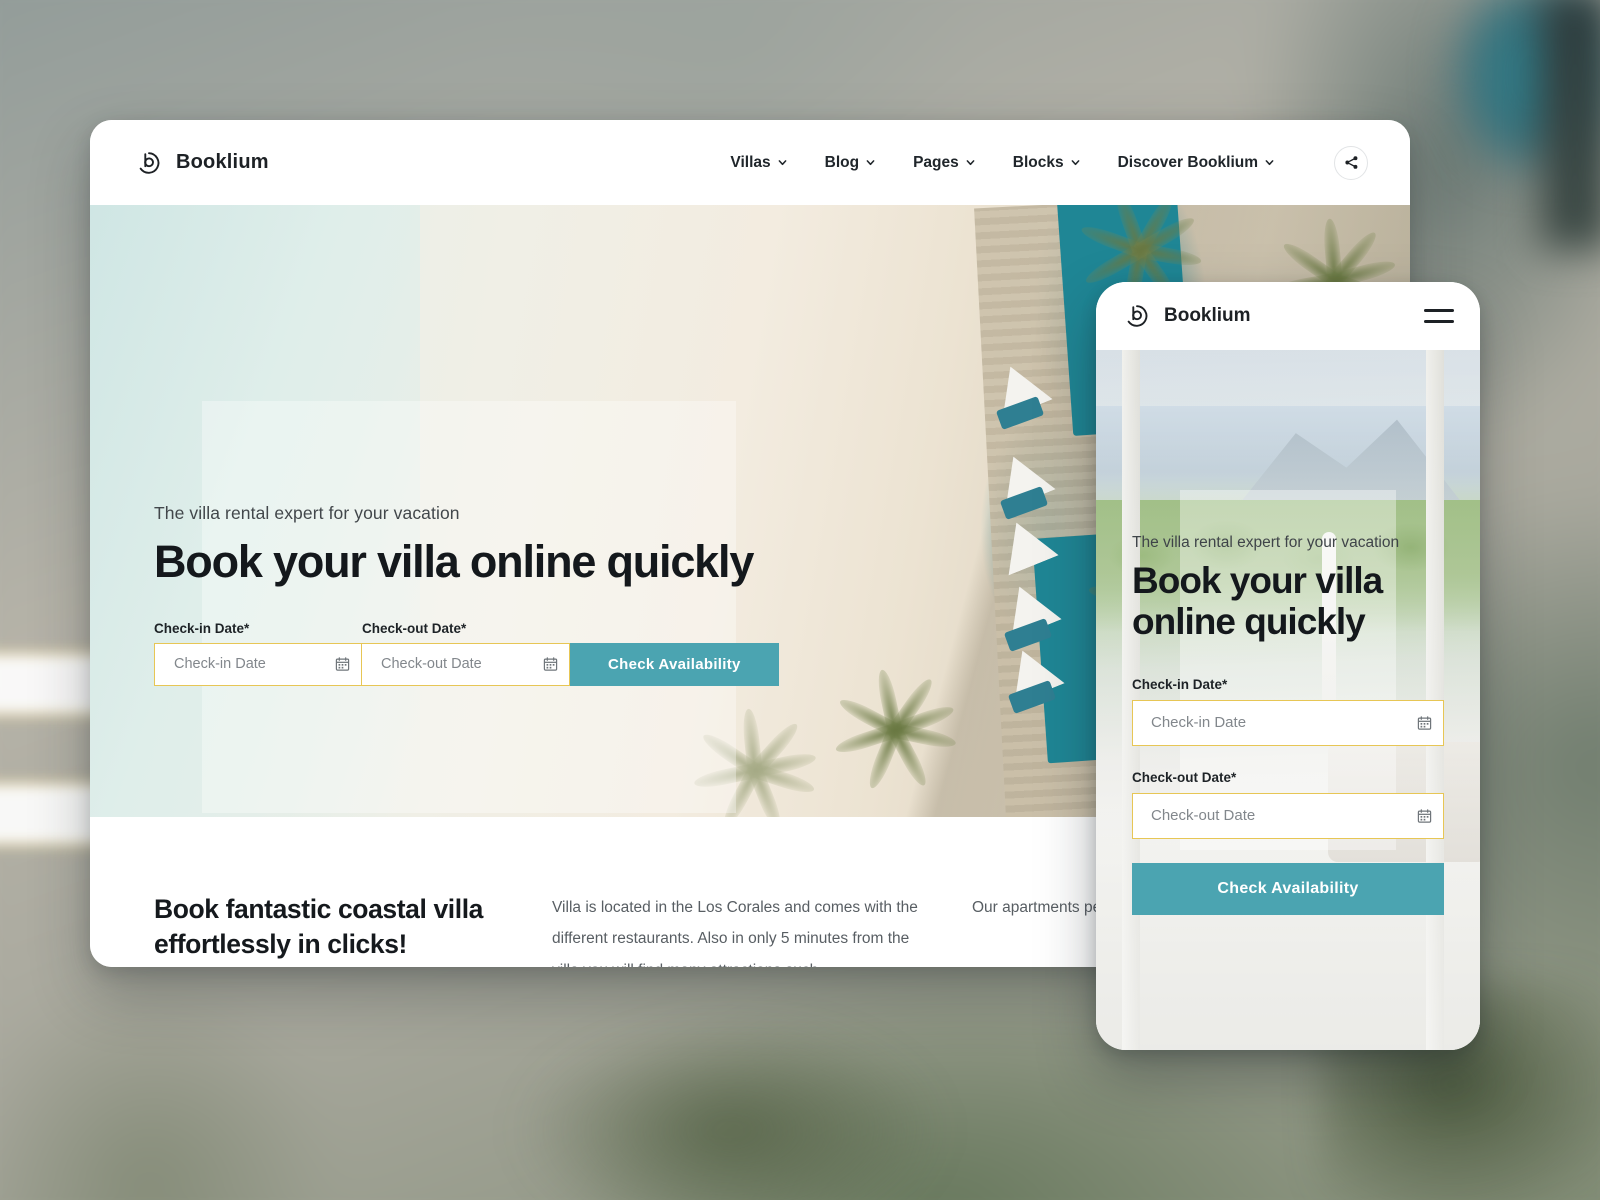  I want to click on checkin-label-text: Check-in Date, so click(199, 628).